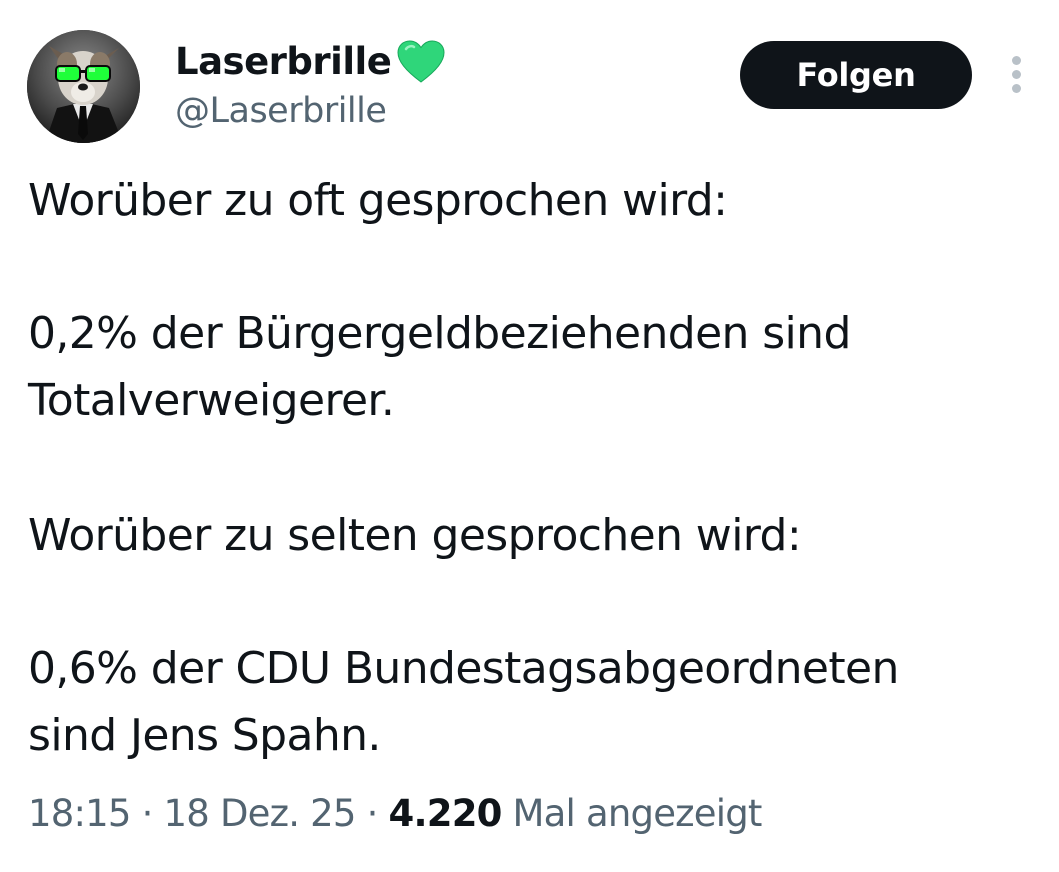 The image size is (1059, 872). I want to click on tweet-meta: 18:15 · 18 Dez. 25 · 4.220 Mal angezeigt, so click(395, 814).